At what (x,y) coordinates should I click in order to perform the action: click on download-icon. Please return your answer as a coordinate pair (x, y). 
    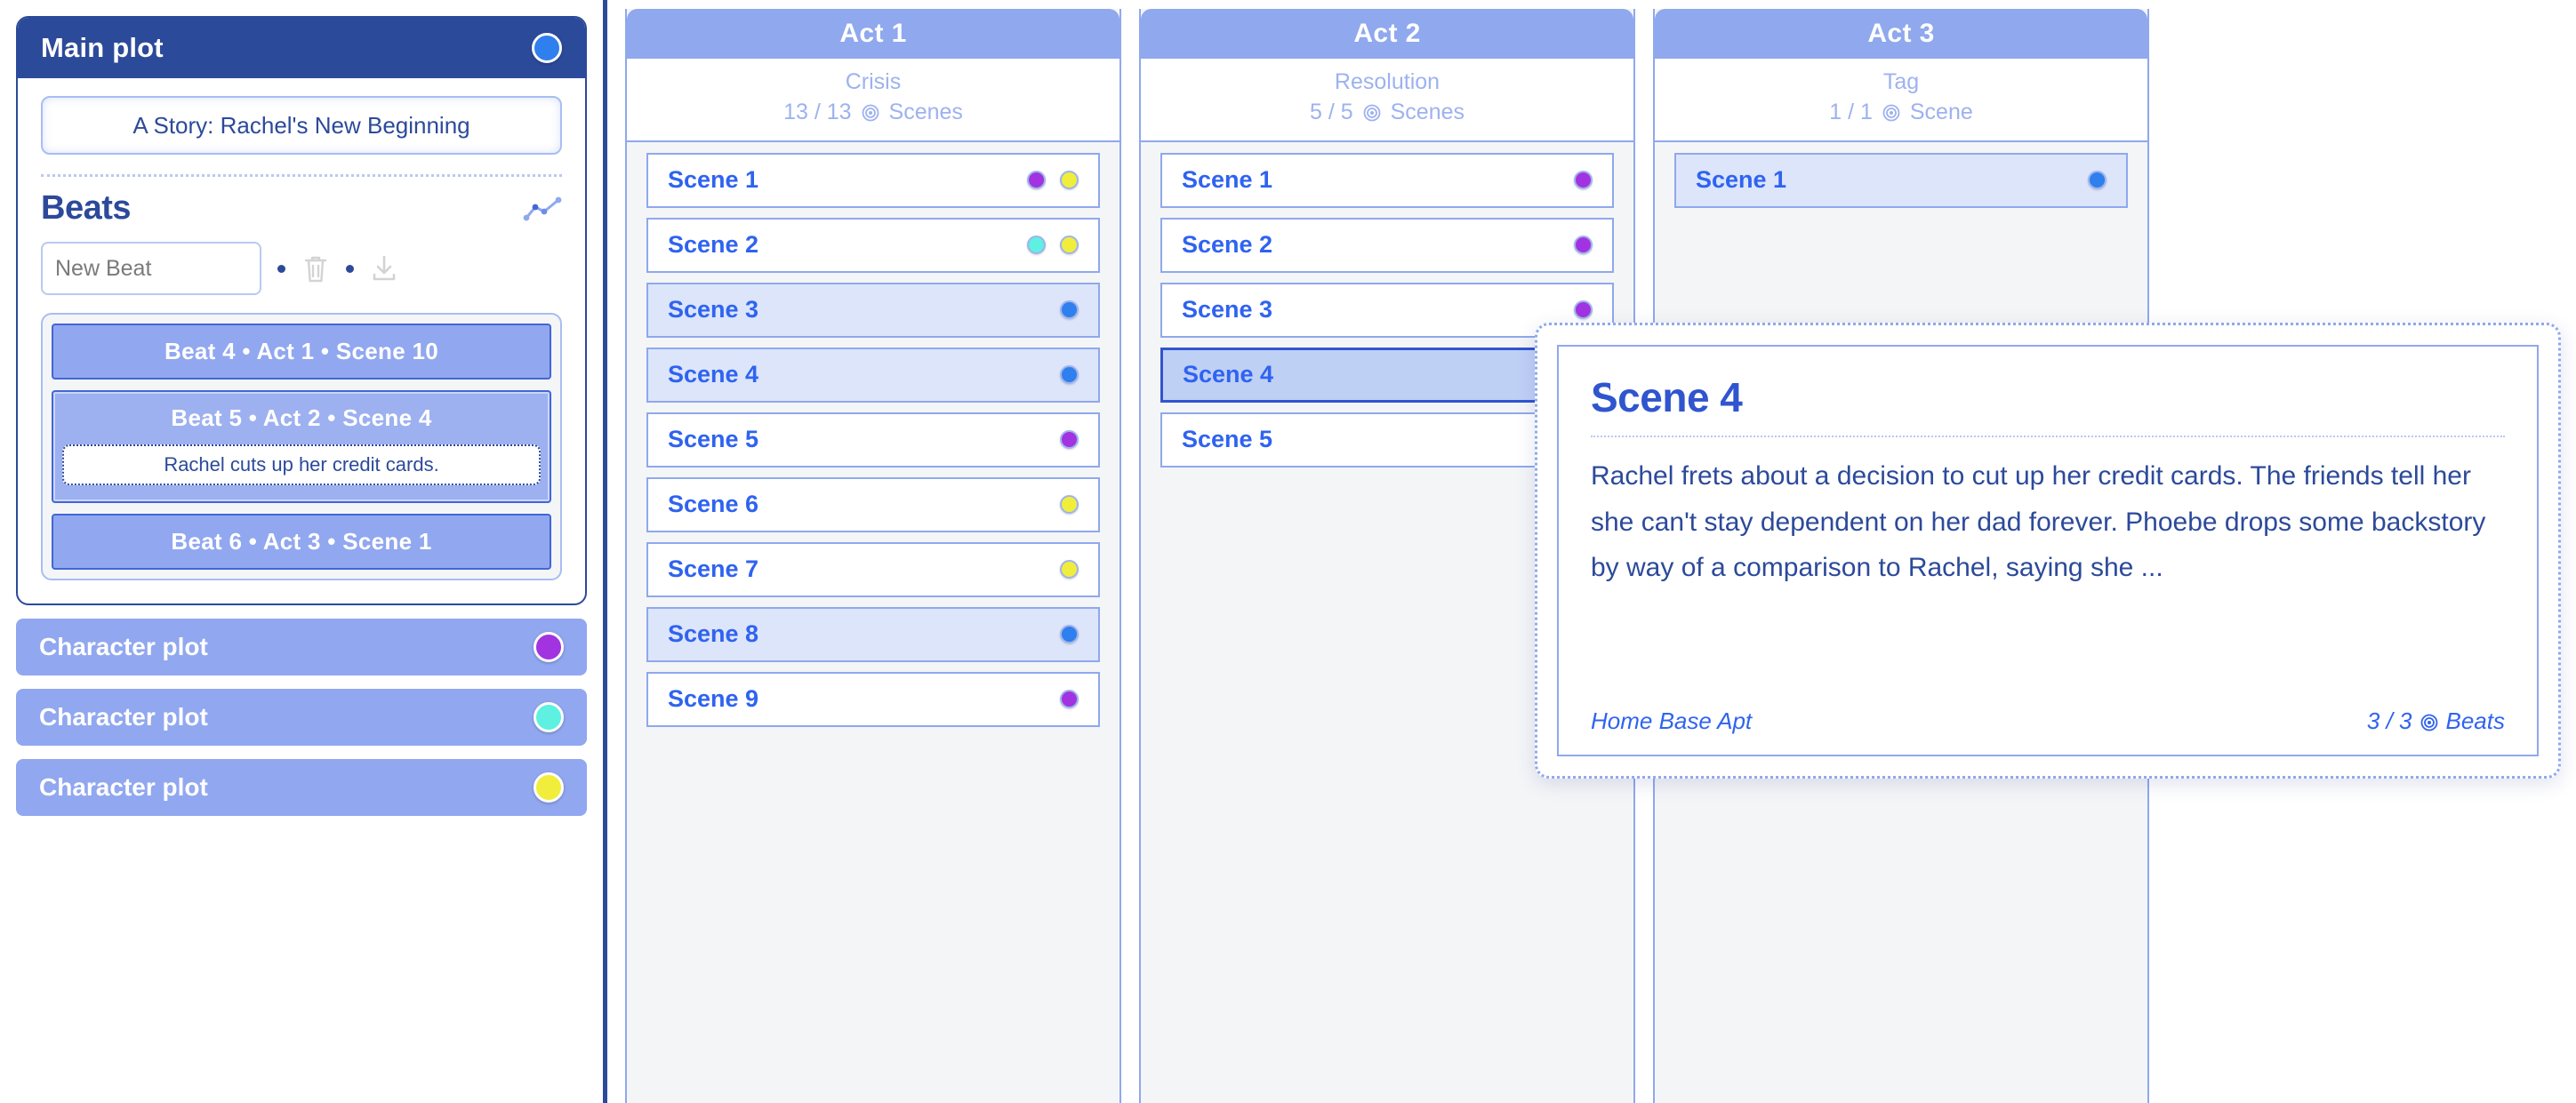
    Looking at the image, I should click on (384, 268).